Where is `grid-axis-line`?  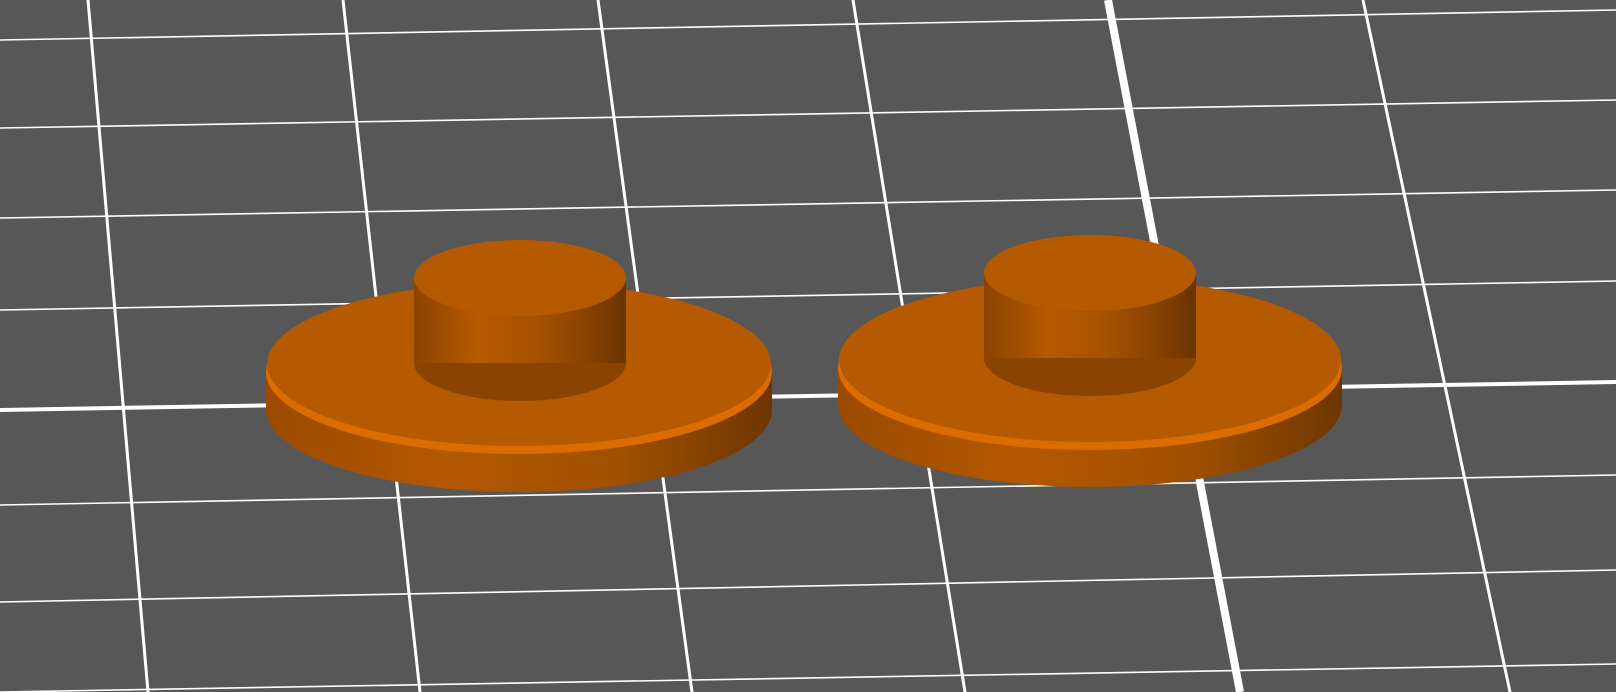
grid-axis-line is located at coordinates (808, 396).